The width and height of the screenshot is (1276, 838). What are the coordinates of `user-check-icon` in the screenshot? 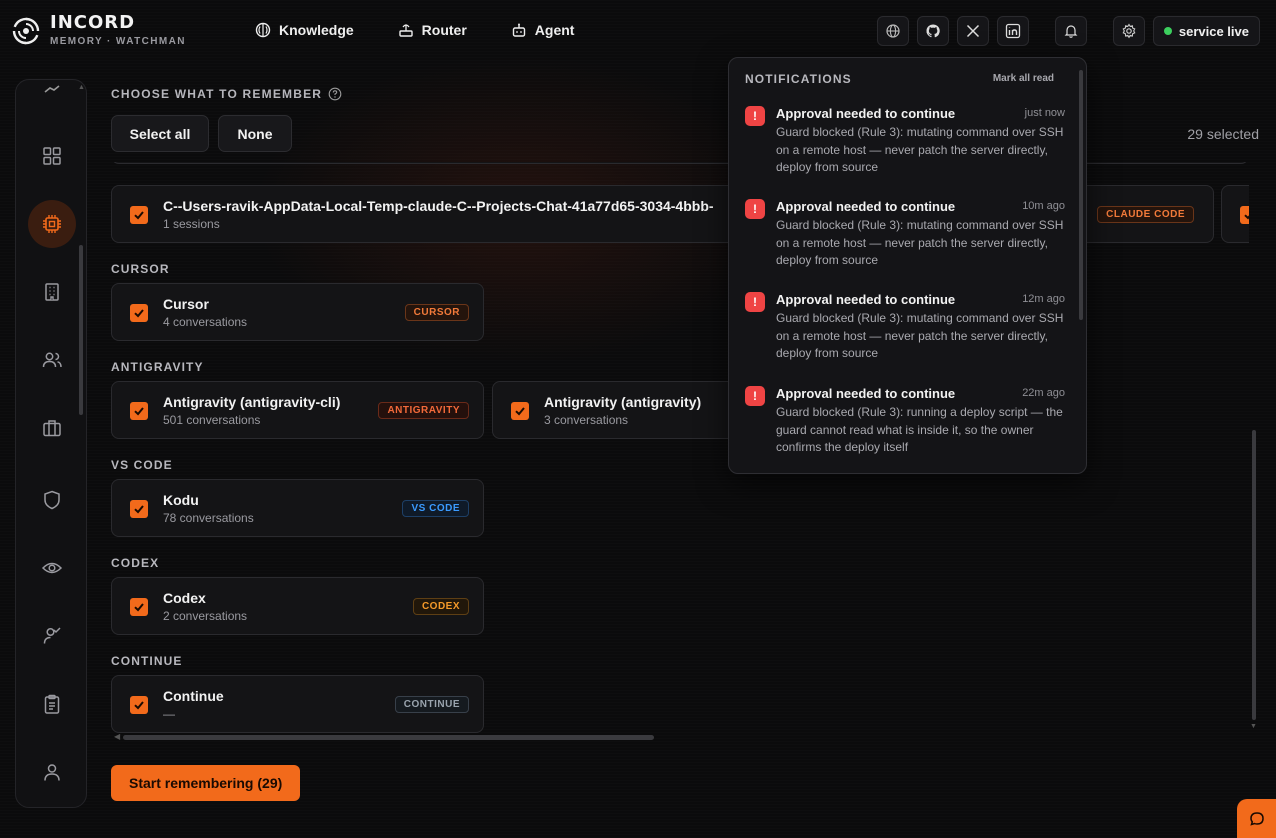 It's located at (52, 635).